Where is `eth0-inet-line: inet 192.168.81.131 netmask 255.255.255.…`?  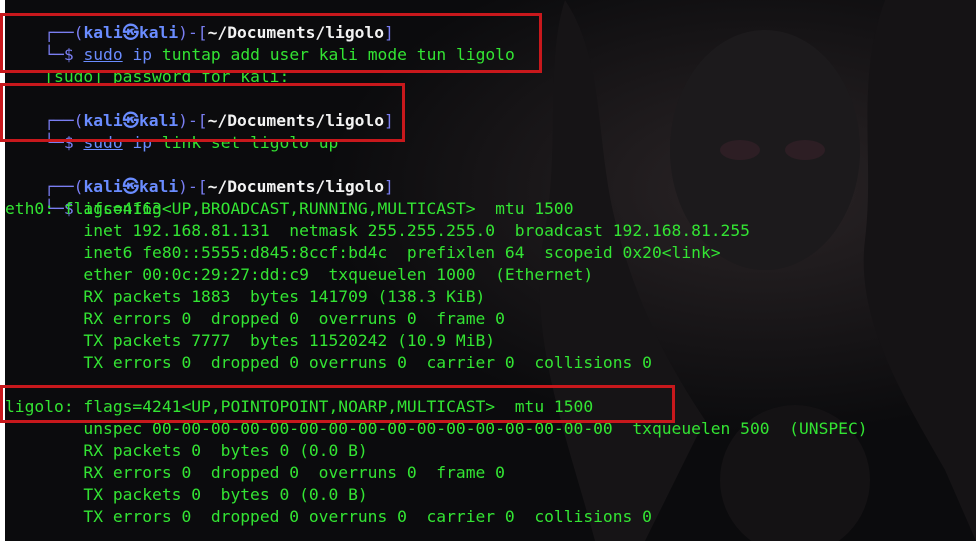
eth0-inet-line: inet 192.168.81.131 netmask 255.255.255.… is located at coordinates (377, 230).